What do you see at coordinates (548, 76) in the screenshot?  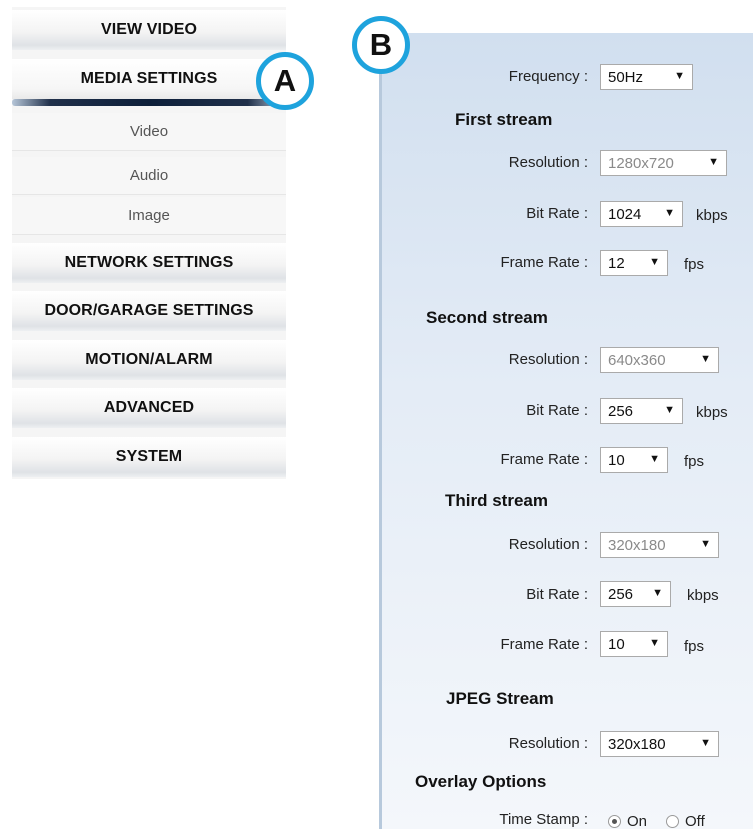 I see `frequency-label: Frequency :` at bounding box center [548, 76].